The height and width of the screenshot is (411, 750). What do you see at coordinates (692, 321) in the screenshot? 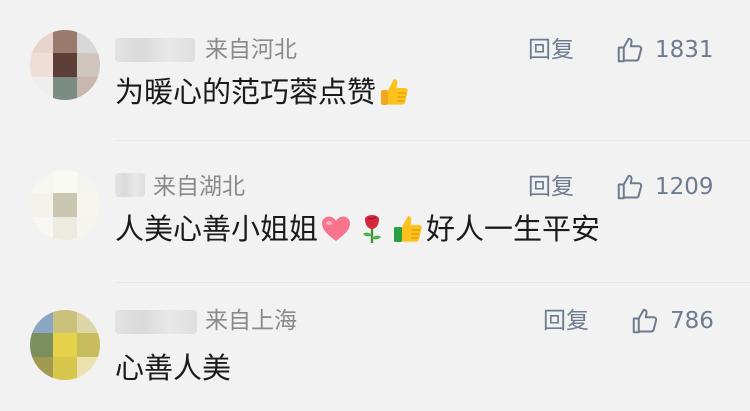
I see `like-count: 786` at bounding box center [692, 321].